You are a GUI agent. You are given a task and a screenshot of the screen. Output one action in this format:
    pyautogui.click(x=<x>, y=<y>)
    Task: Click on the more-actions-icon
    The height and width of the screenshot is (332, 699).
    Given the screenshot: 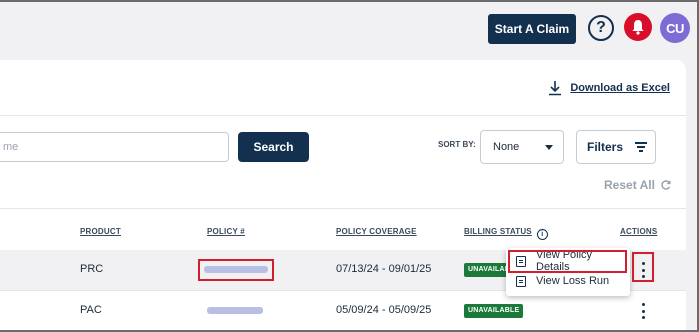 What is the action you would take?
    pyautogui.click(x=643, y=311)
    